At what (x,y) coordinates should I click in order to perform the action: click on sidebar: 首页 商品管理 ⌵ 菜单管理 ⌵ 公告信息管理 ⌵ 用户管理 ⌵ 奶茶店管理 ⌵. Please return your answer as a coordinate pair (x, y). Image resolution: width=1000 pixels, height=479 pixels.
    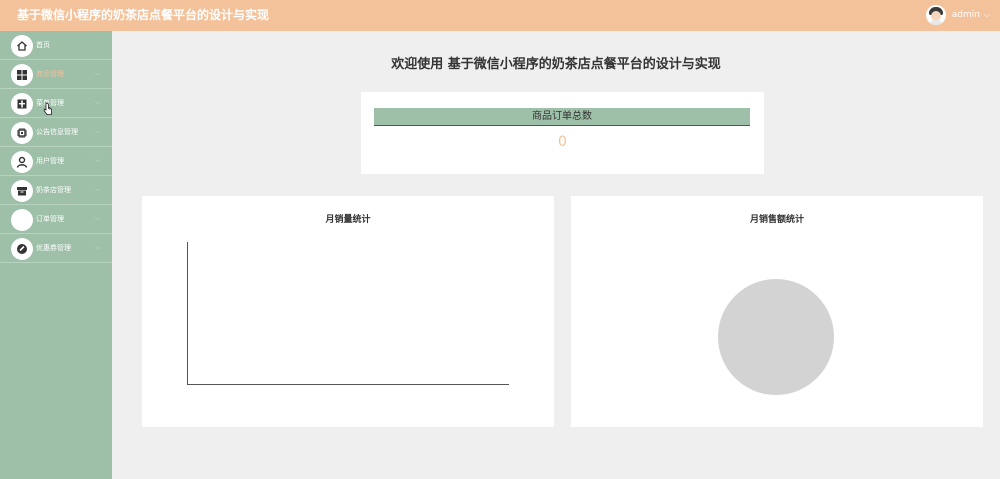
    Looking at the image, I should click on (56, 255).